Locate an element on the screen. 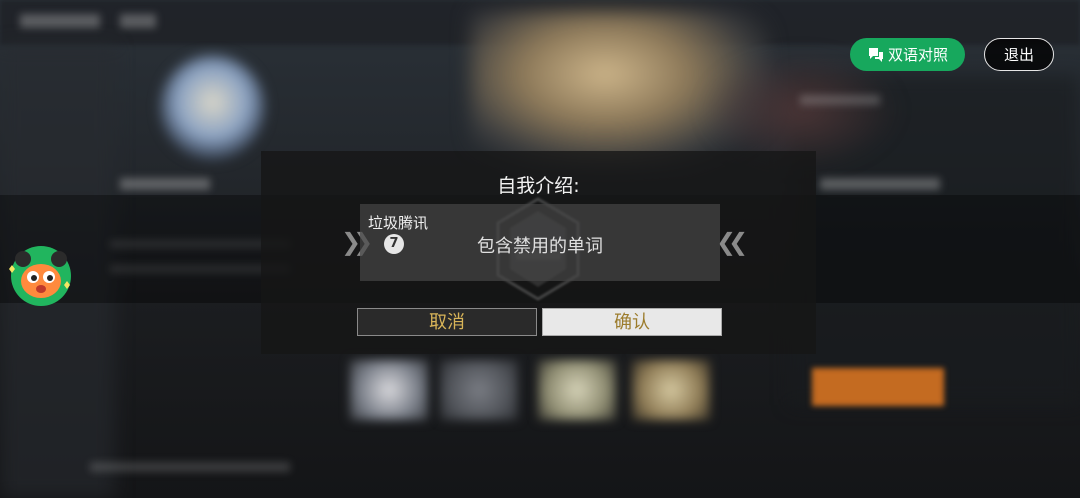  translate-bubble-icon is located at coordinates (875, 54).